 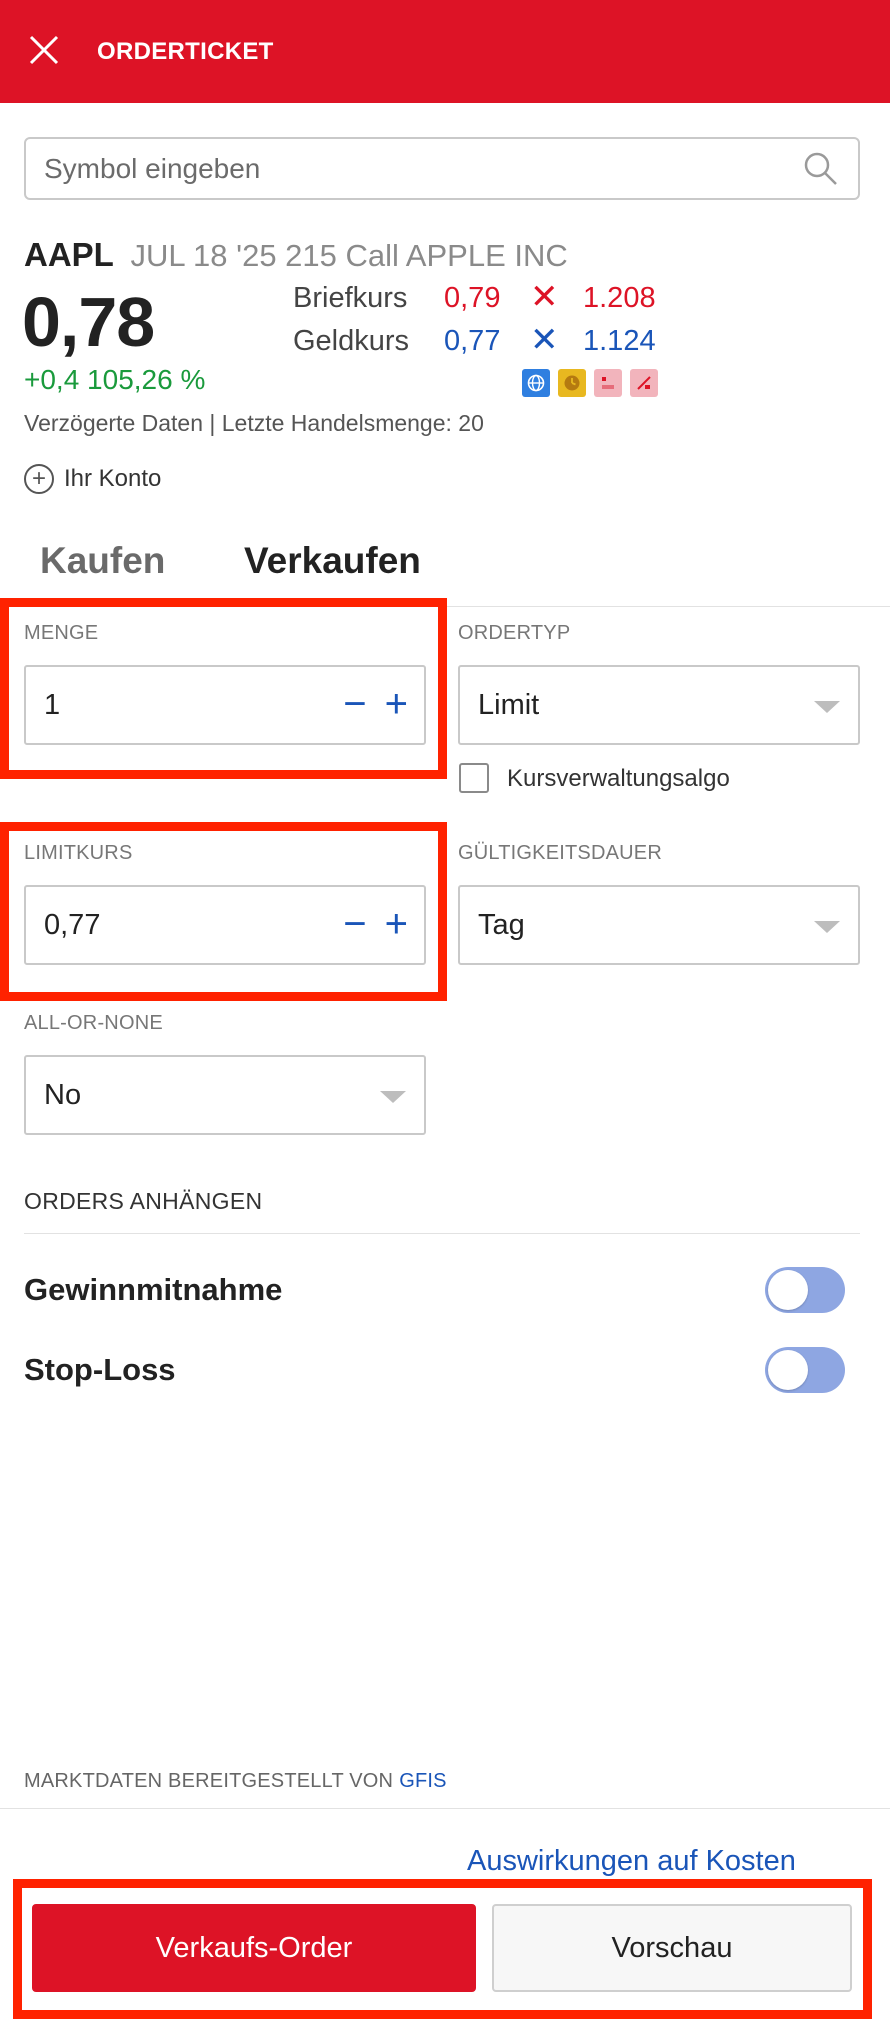 I want to click on instrument-description: JUL 18 '25 215 Call APPLE INC, so click(x=349, y=255).